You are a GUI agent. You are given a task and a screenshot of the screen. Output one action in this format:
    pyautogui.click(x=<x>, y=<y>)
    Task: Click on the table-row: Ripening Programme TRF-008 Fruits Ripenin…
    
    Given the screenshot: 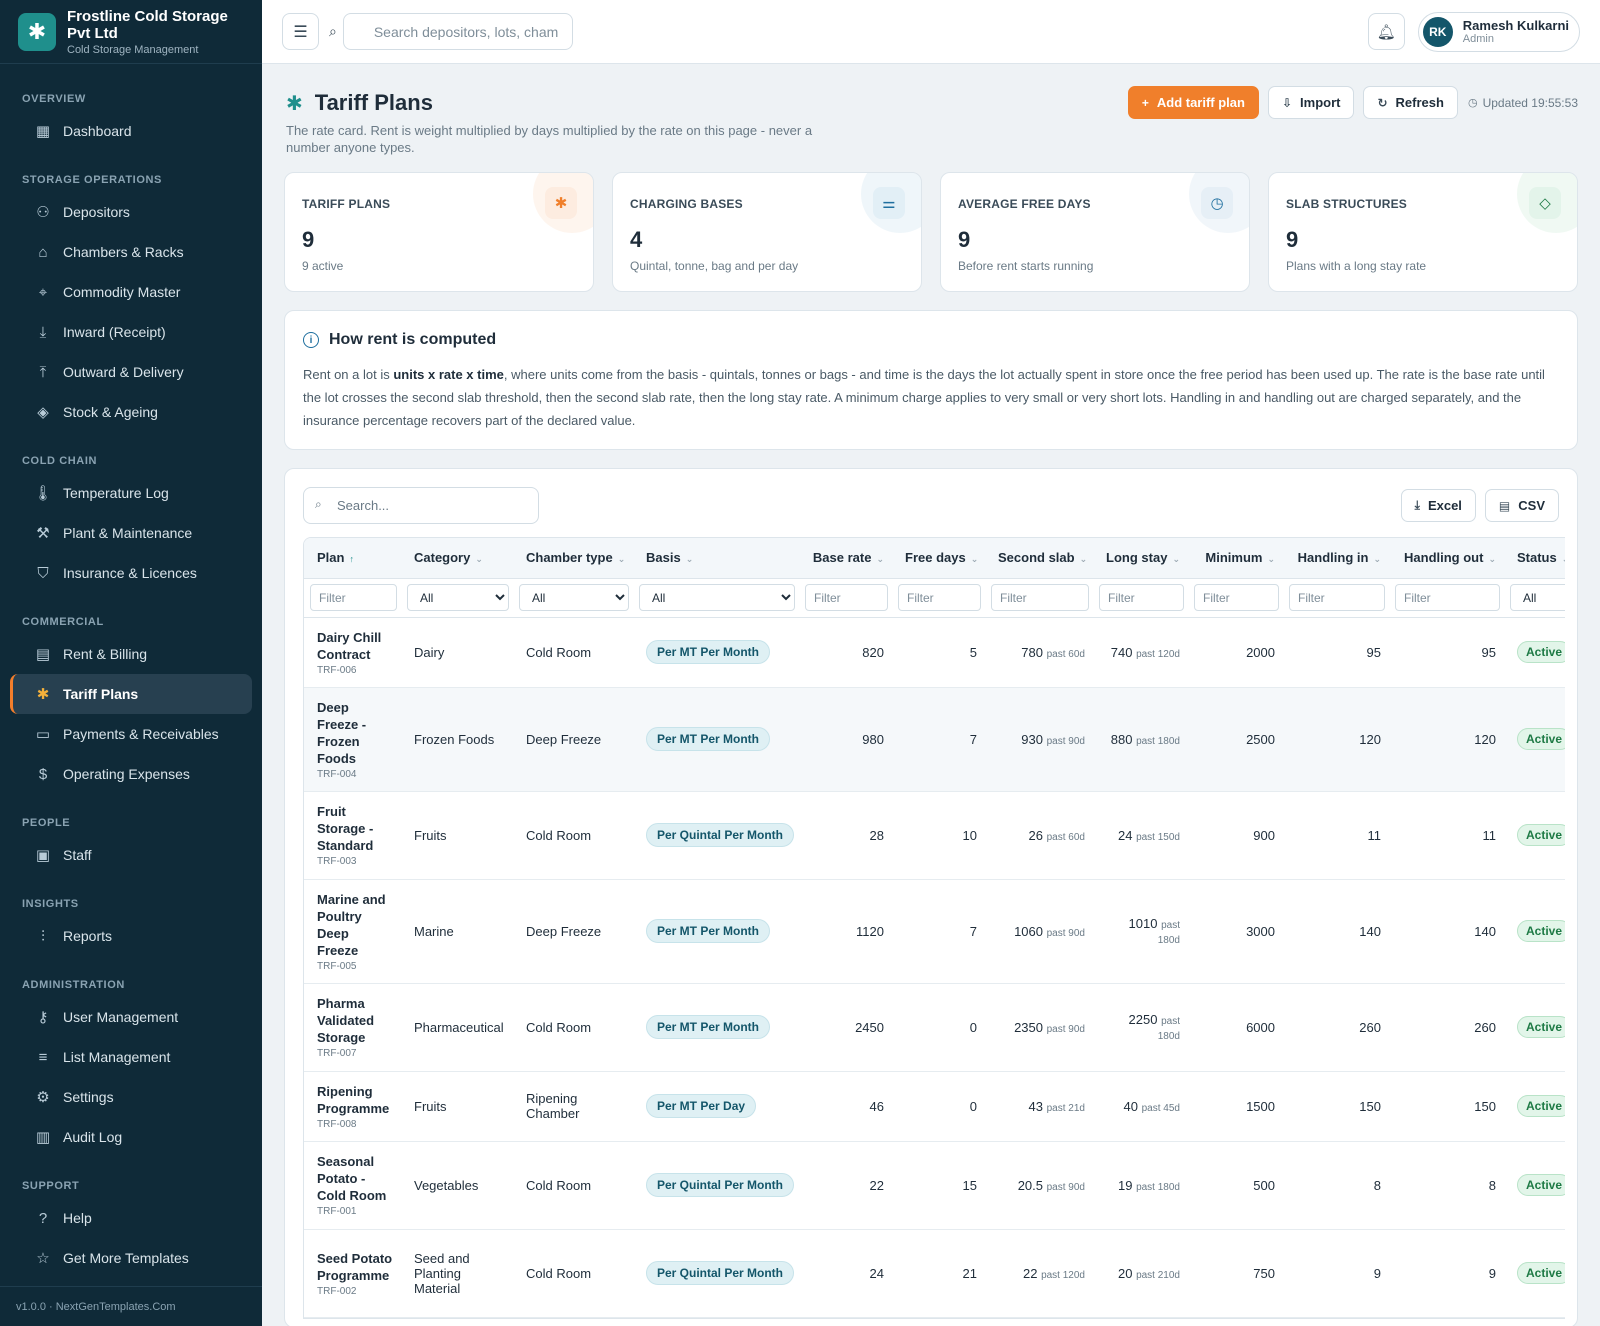 What is the action you would take?
    pyautogui.click(x=934, y=1106)
    